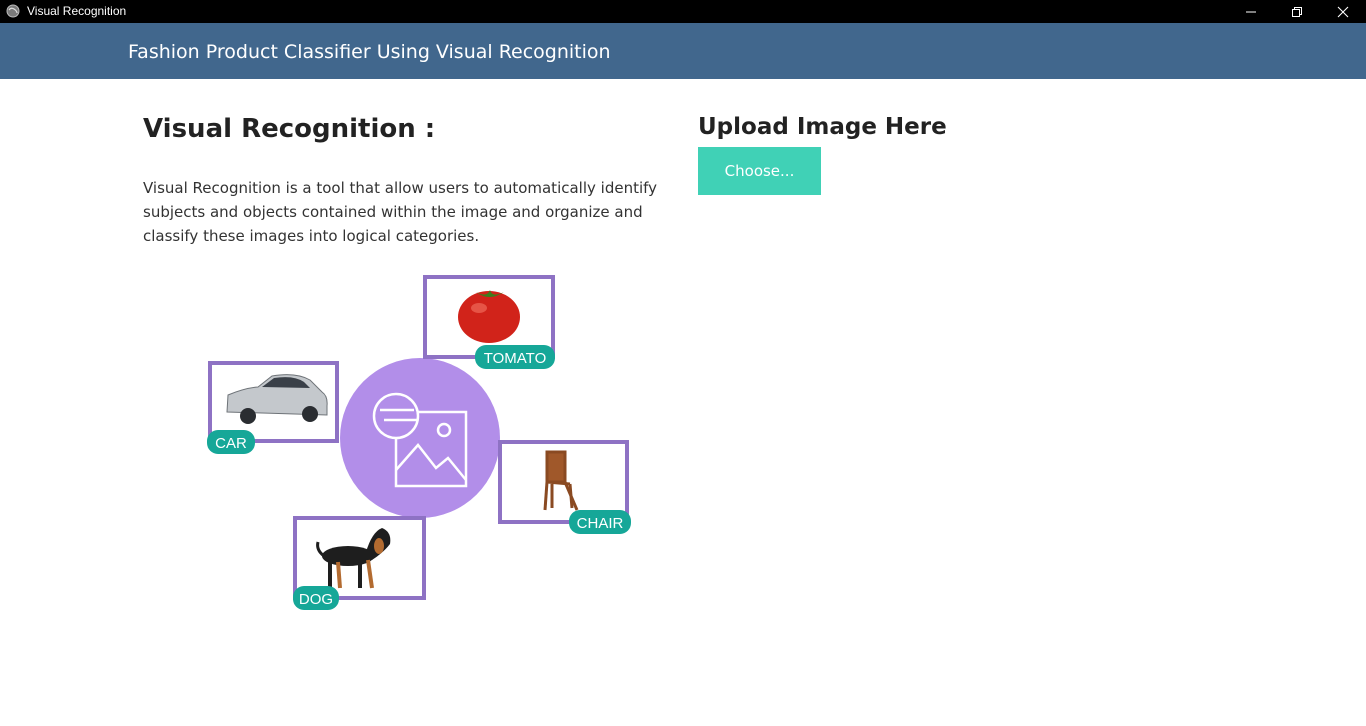  I want to click on tomato-label: TOMATO, so click(515, 358).